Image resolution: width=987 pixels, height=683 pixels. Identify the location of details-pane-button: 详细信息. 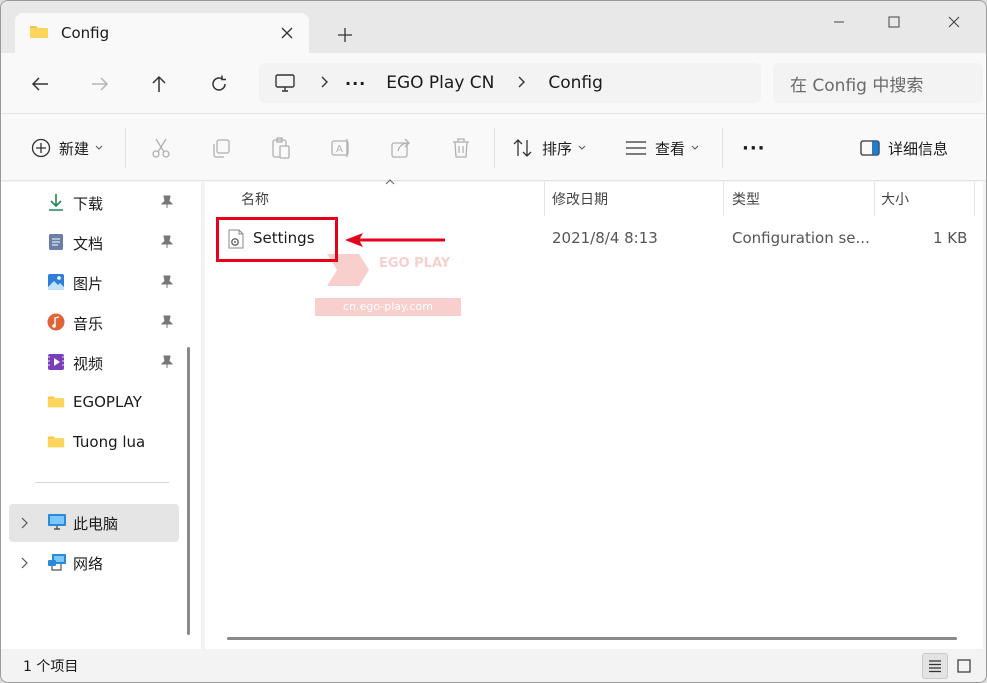
(904, 148).